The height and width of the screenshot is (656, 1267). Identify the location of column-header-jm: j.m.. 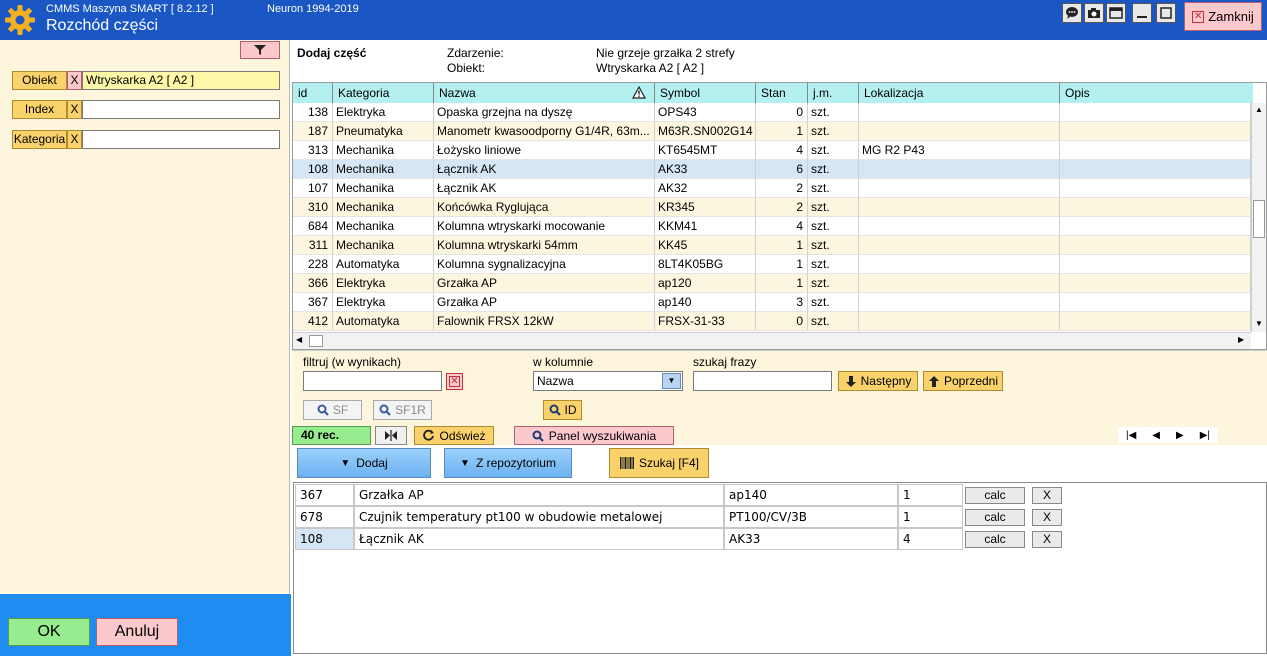
(833, 93).